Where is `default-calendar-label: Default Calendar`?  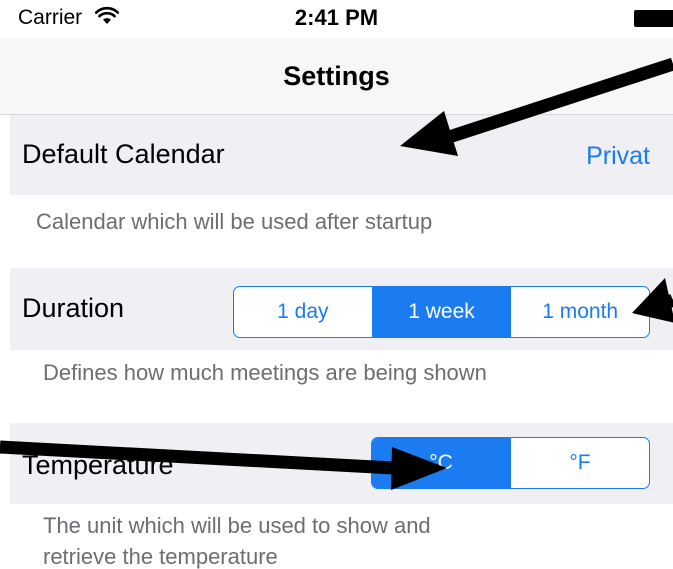
default-calendar-label: Default Calendar is located at coordinates (123, 154).